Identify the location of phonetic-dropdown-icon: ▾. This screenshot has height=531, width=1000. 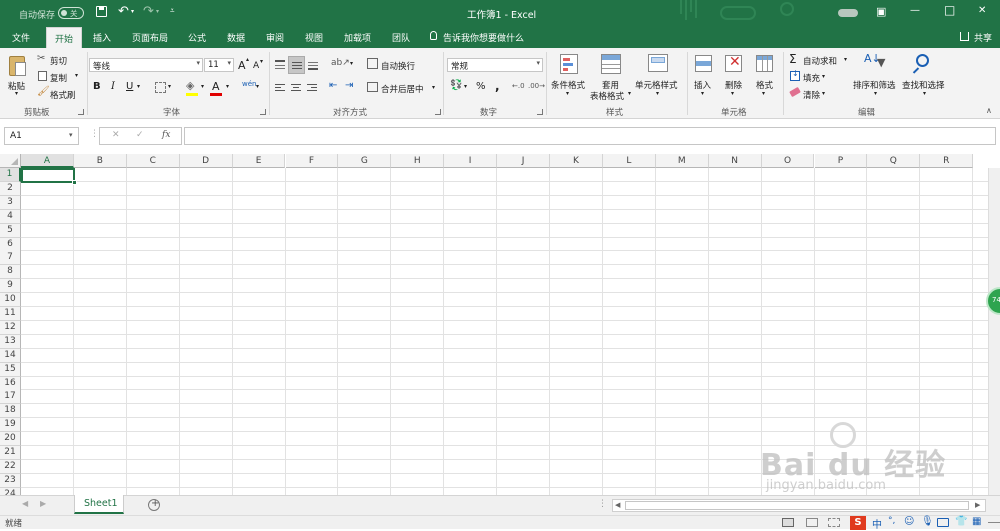
(257, 86).